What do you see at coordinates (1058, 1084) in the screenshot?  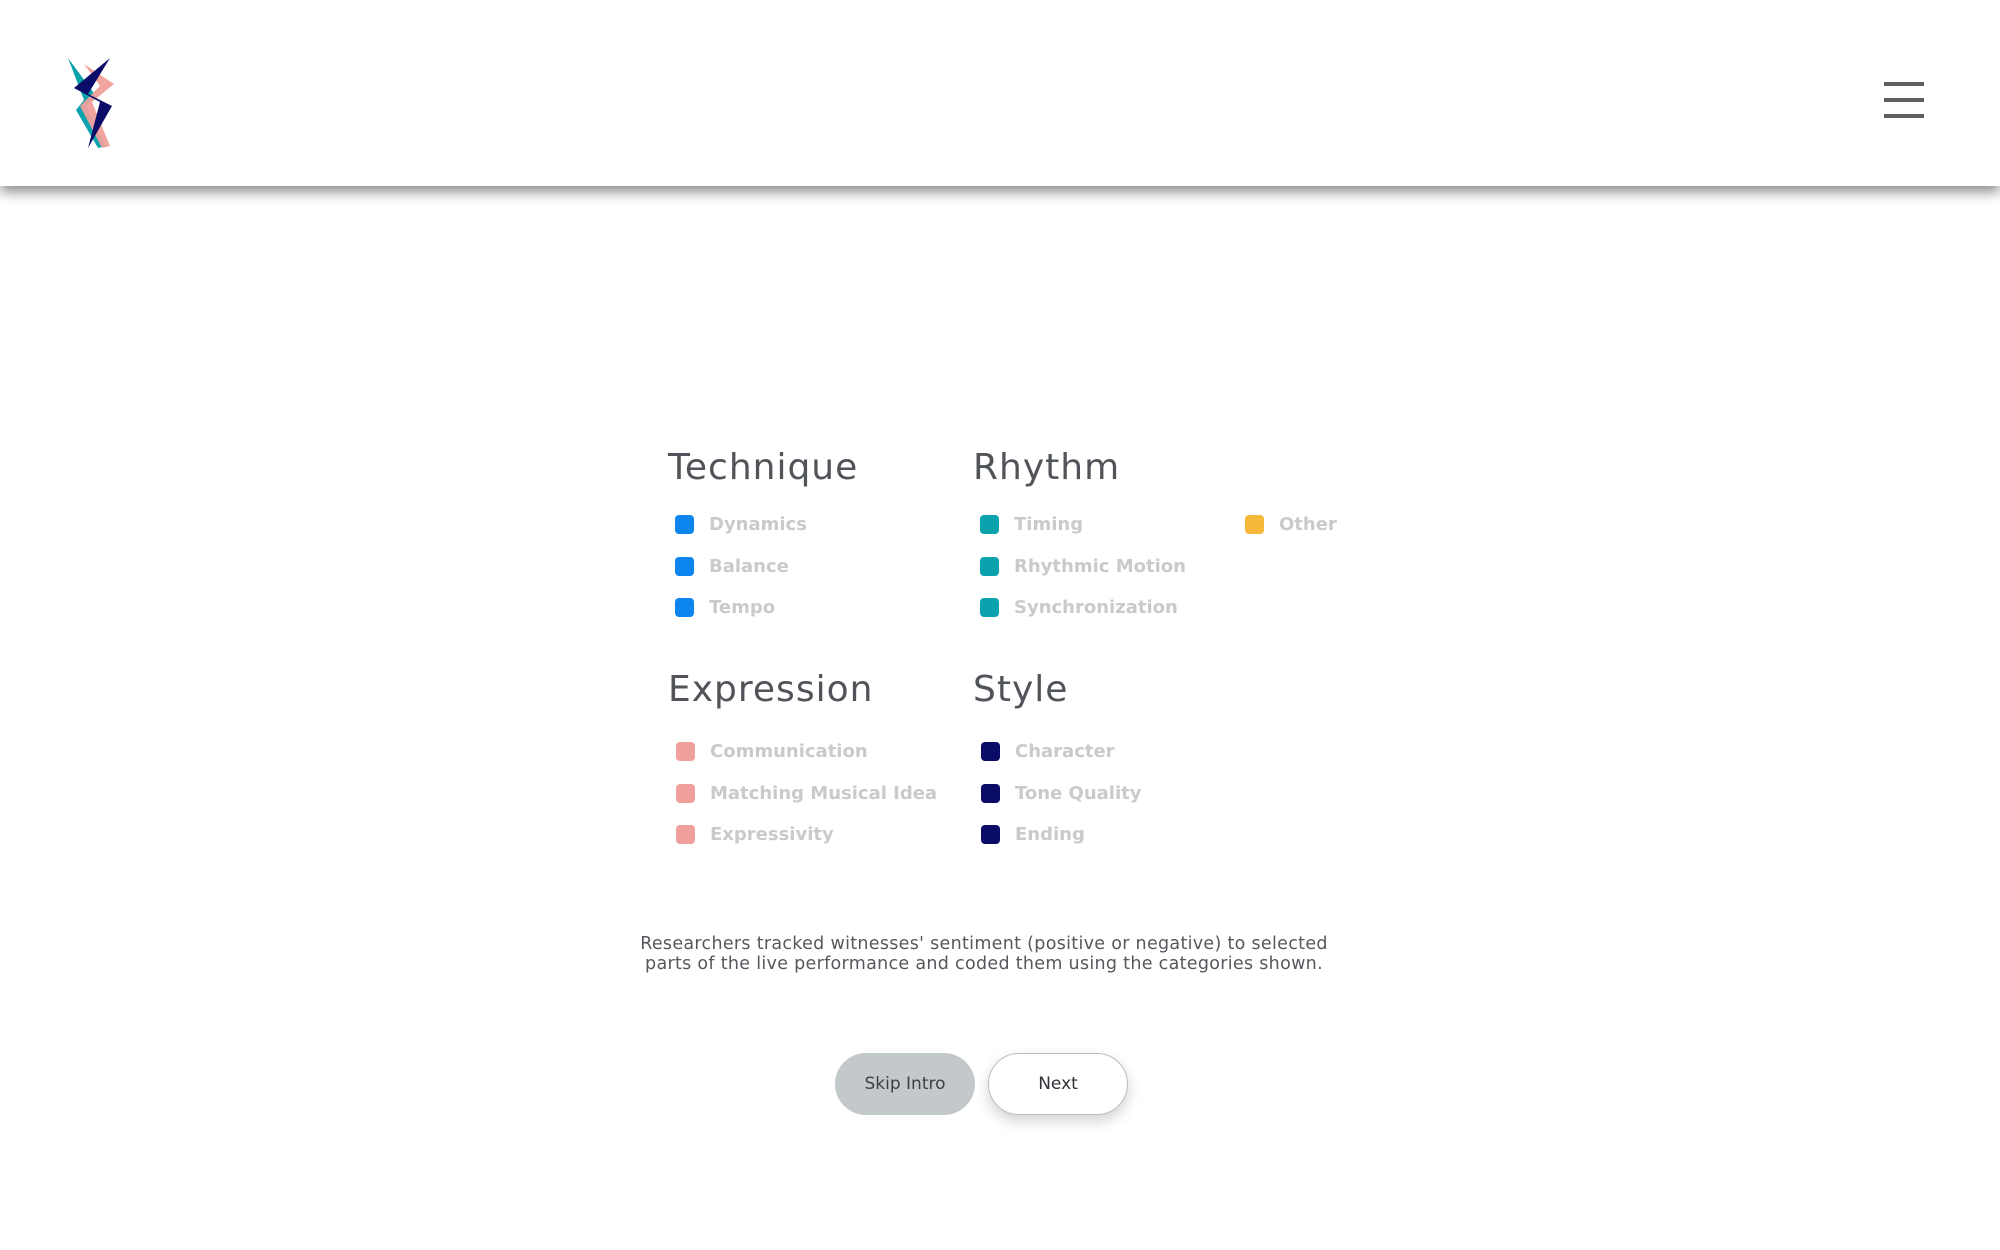 I see `next-button: Next` at bounding box center [1058, 1084].